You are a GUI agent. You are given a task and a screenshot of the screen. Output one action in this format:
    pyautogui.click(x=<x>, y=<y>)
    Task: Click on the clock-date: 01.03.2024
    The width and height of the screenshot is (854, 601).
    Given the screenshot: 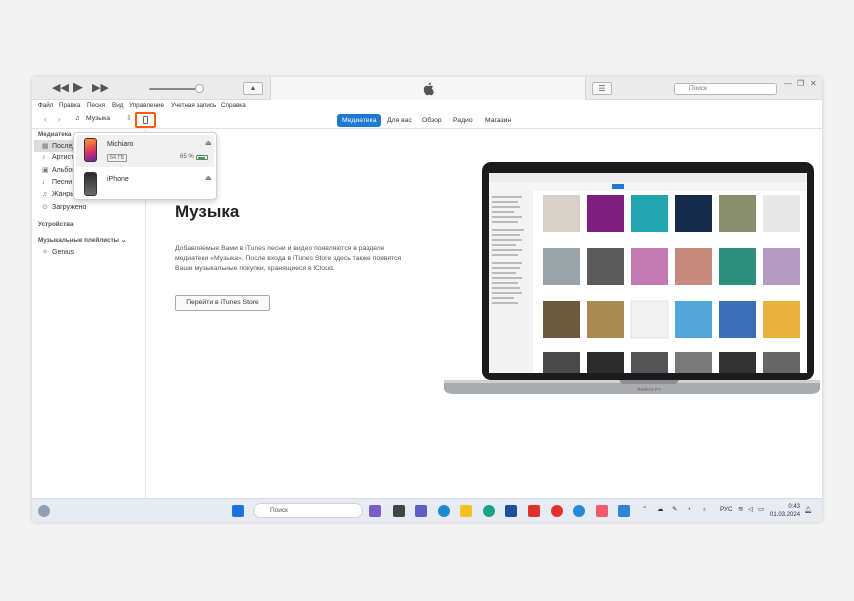 What is the action you would take?
    pyautogui.click(x=785, y=515)
    